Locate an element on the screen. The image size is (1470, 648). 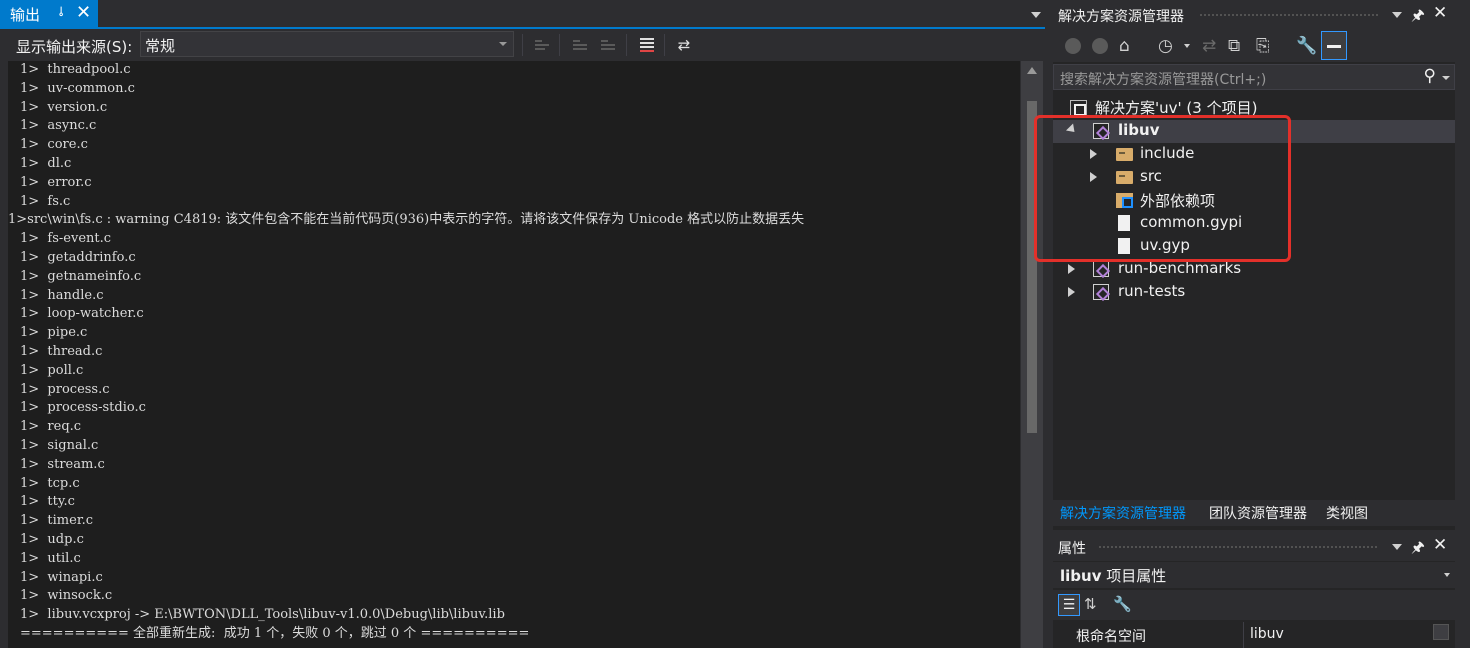
tree-item-label: 解决方案'uv' (3 个项目) is located at coordinates (1176, 108).